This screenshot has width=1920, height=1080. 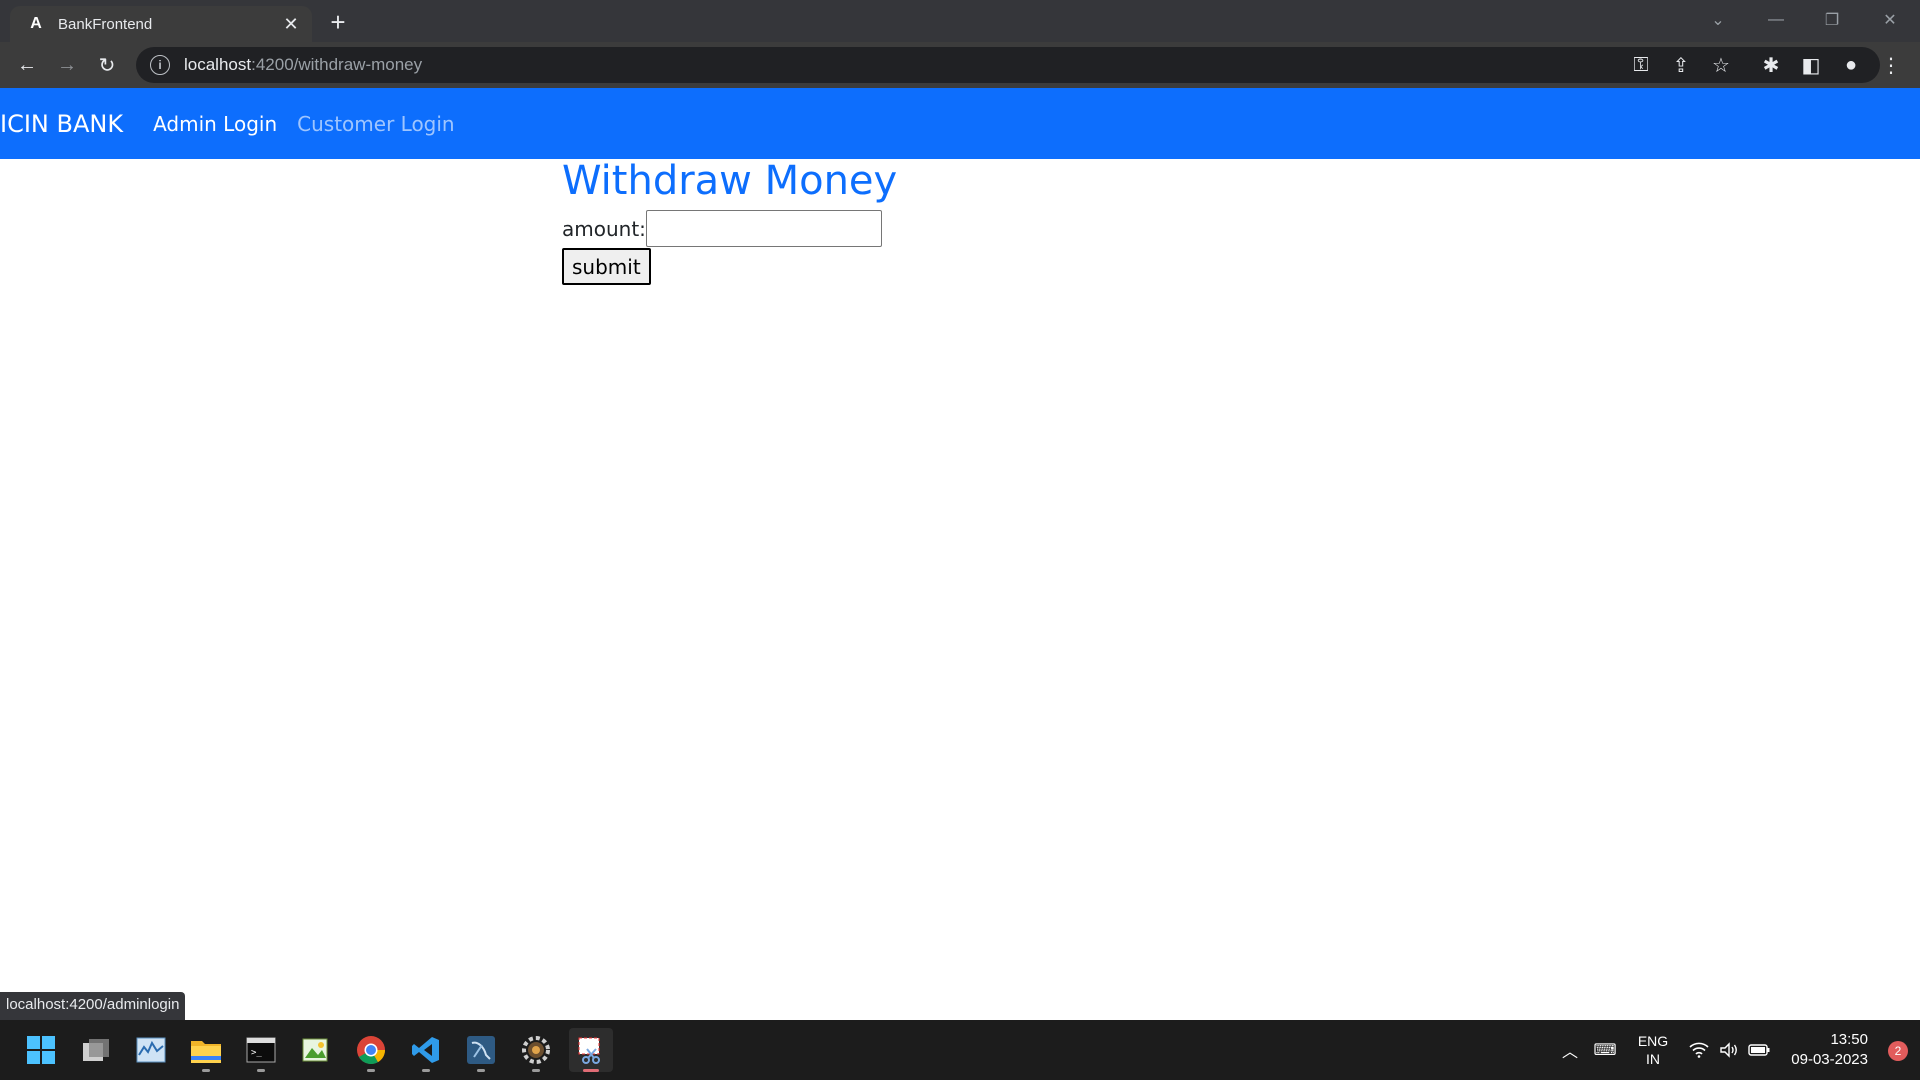 I want to click on tab-strip: A BankFrontend ✕ + ⌄ — ❐ ✕, so click(x=960, y=21).